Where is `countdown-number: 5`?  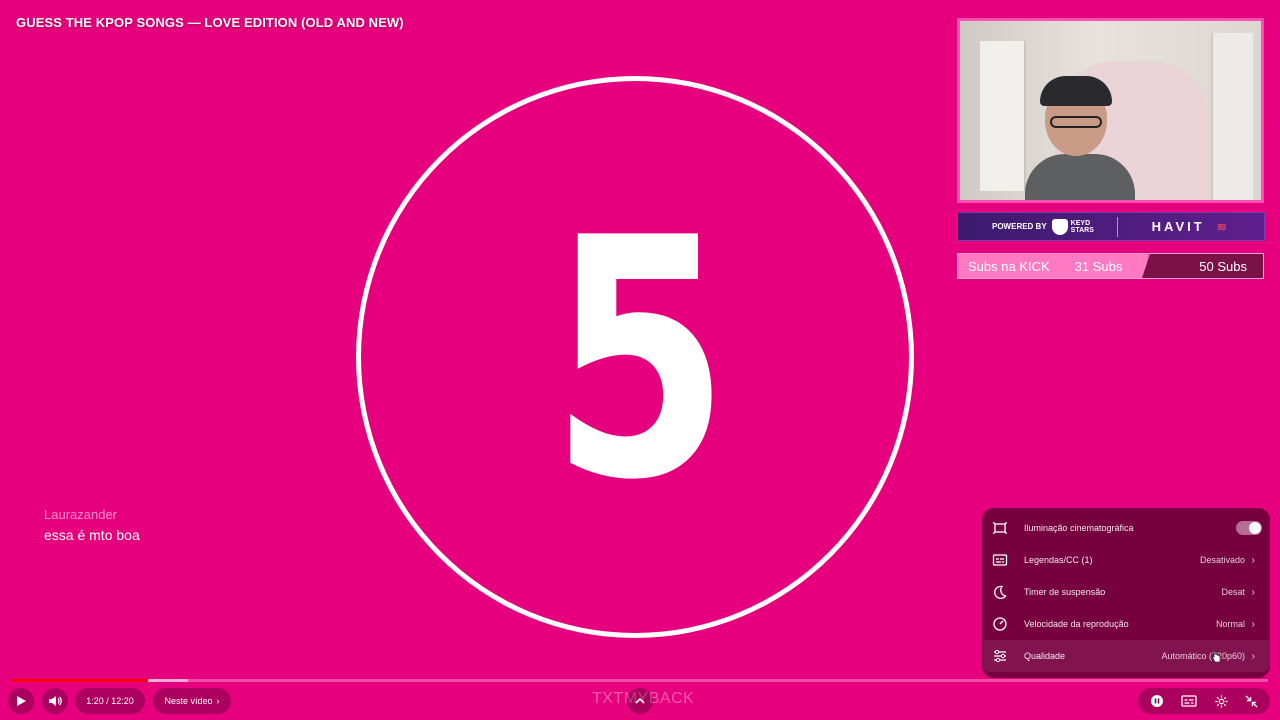 countdown-number: 5 is located at coordinates (640, 360).